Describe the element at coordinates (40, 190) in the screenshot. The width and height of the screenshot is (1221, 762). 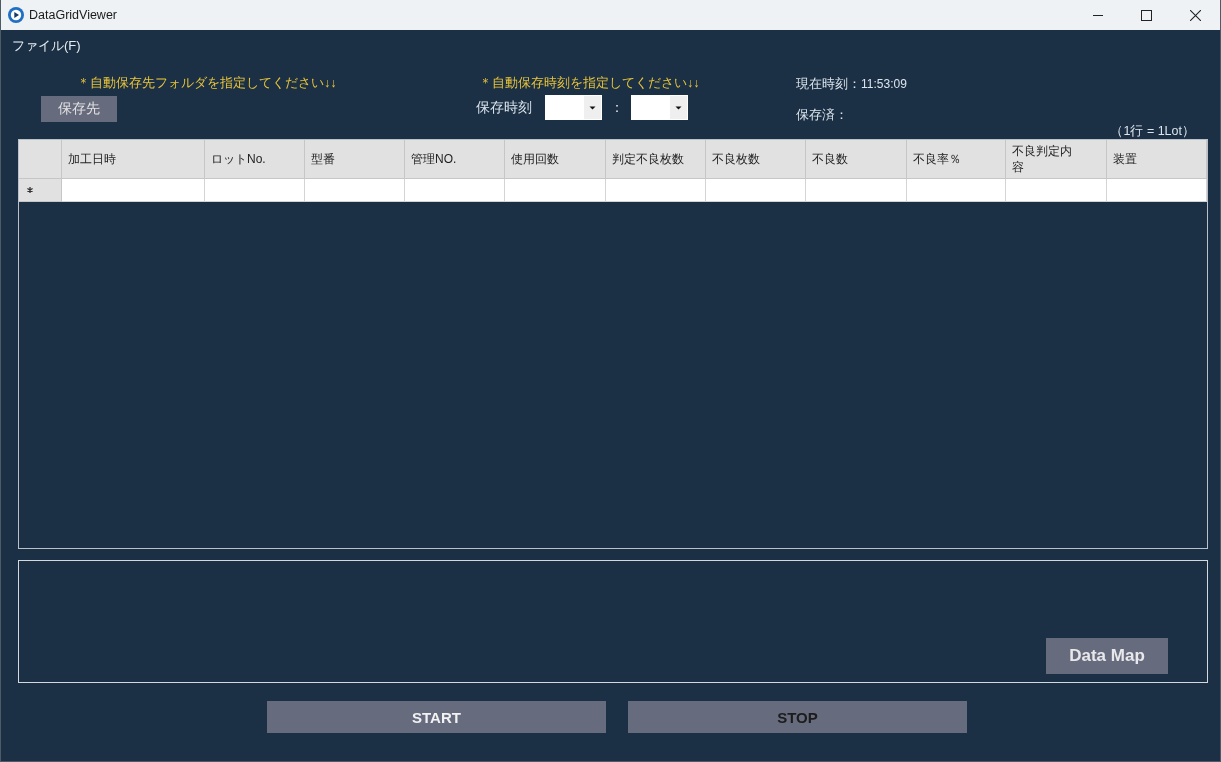
I see `row-header` at that location.